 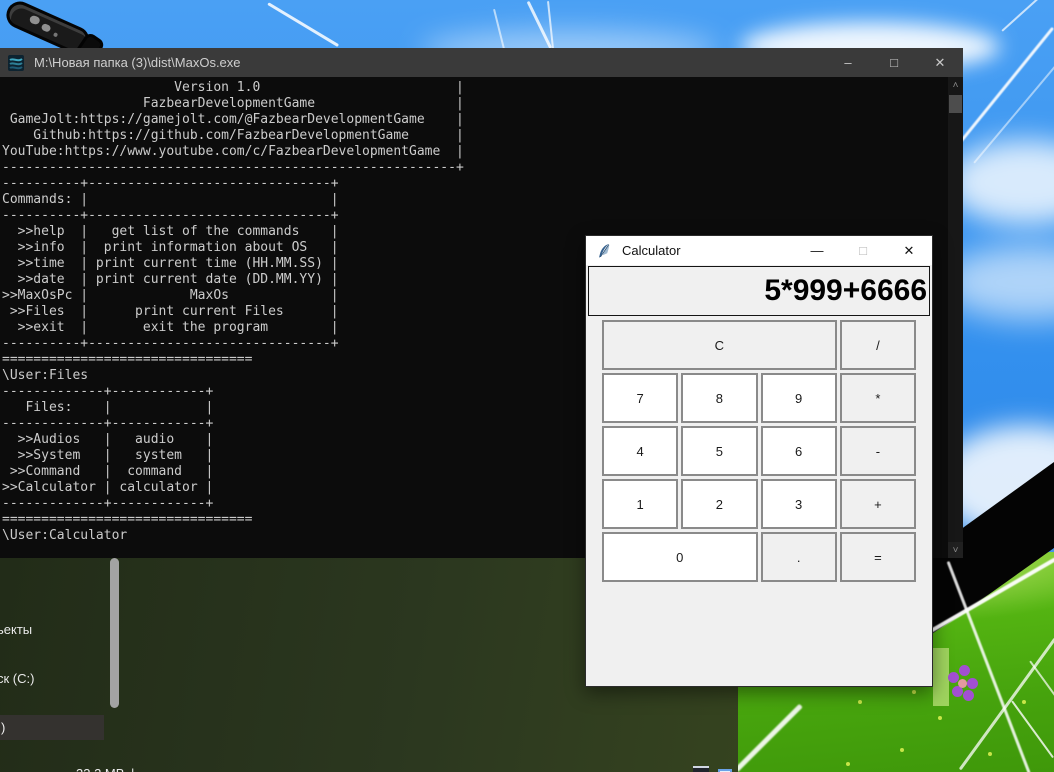 I want to click on calculator-keypad: C/ 7 8 9 * 4 5 6- 1 2 3 +0. =, so click(x=759, y=451).